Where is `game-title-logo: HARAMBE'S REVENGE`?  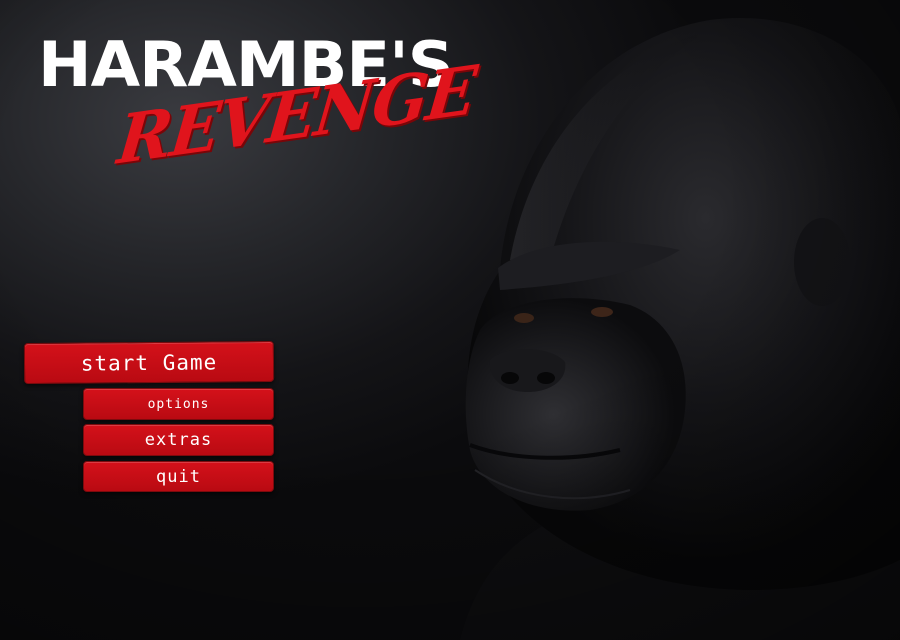 game-title-logo: HARAMBE'S REVENGE is located at coordinates (258, 114).